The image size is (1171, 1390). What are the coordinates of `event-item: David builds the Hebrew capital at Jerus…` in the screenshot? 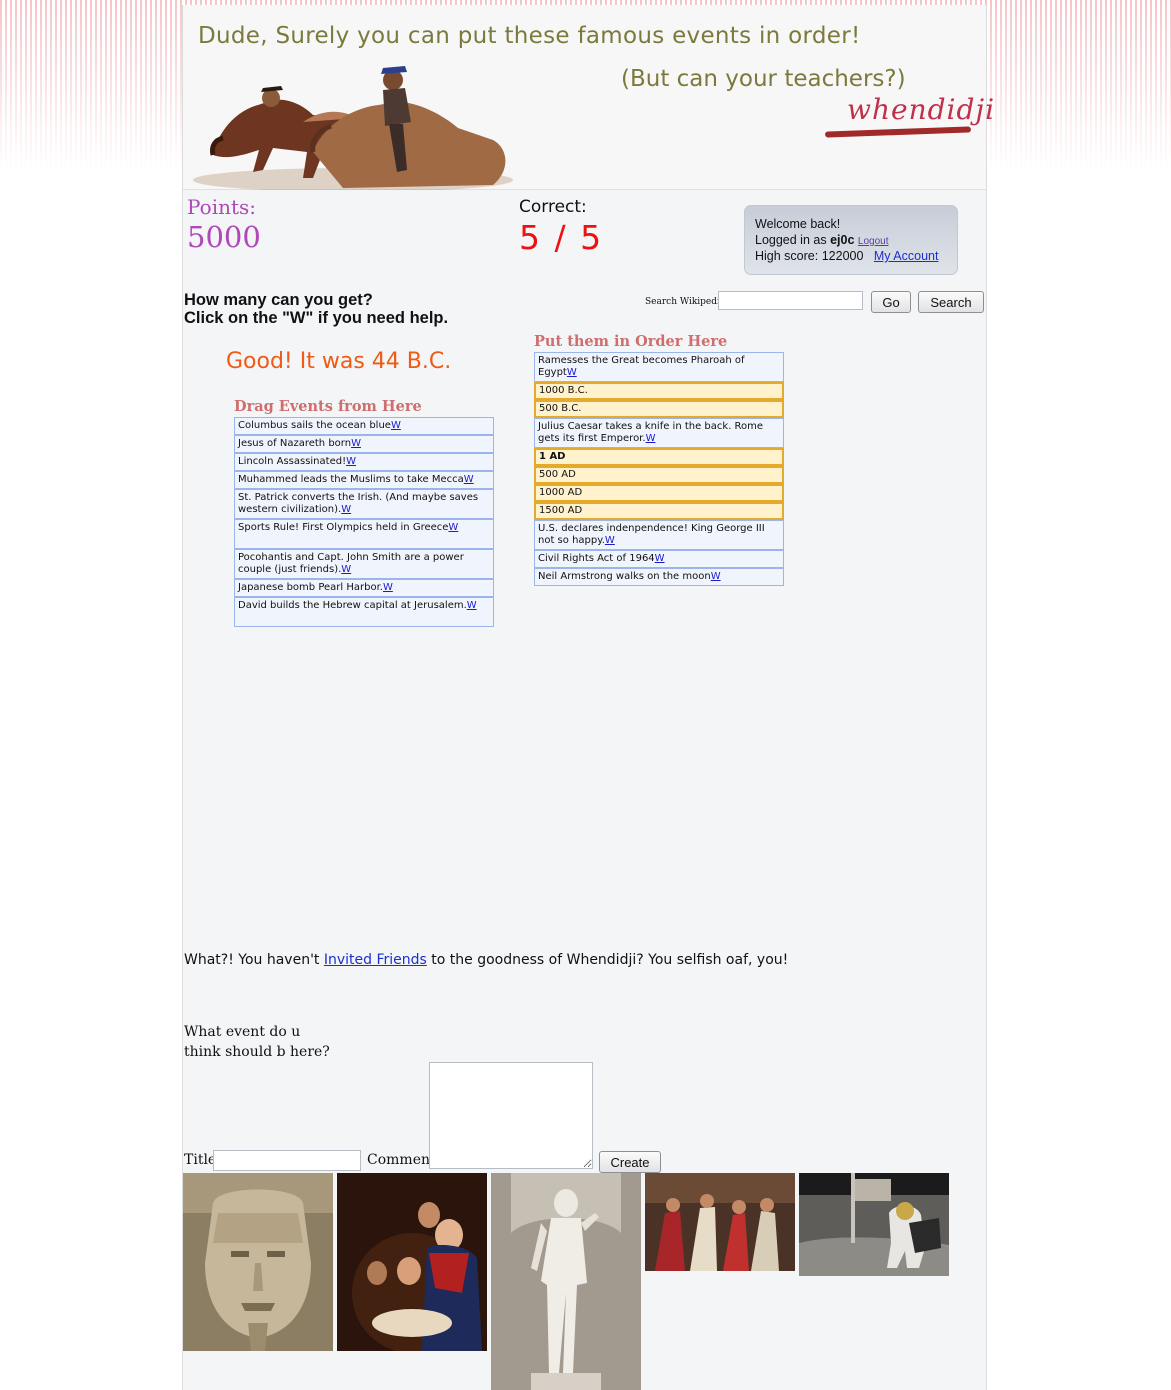 It's located at (364, 612).